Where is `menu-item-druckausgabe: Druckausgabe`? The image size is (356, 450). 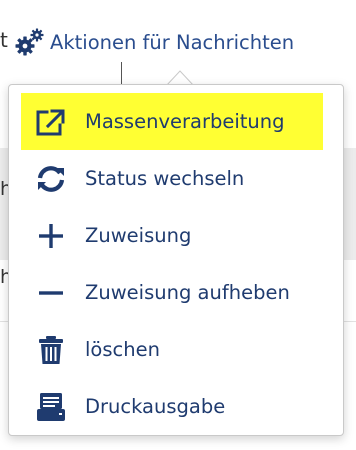 menu-item-druckausgabe: Druckausgabe is located at coordinates (176, 406).